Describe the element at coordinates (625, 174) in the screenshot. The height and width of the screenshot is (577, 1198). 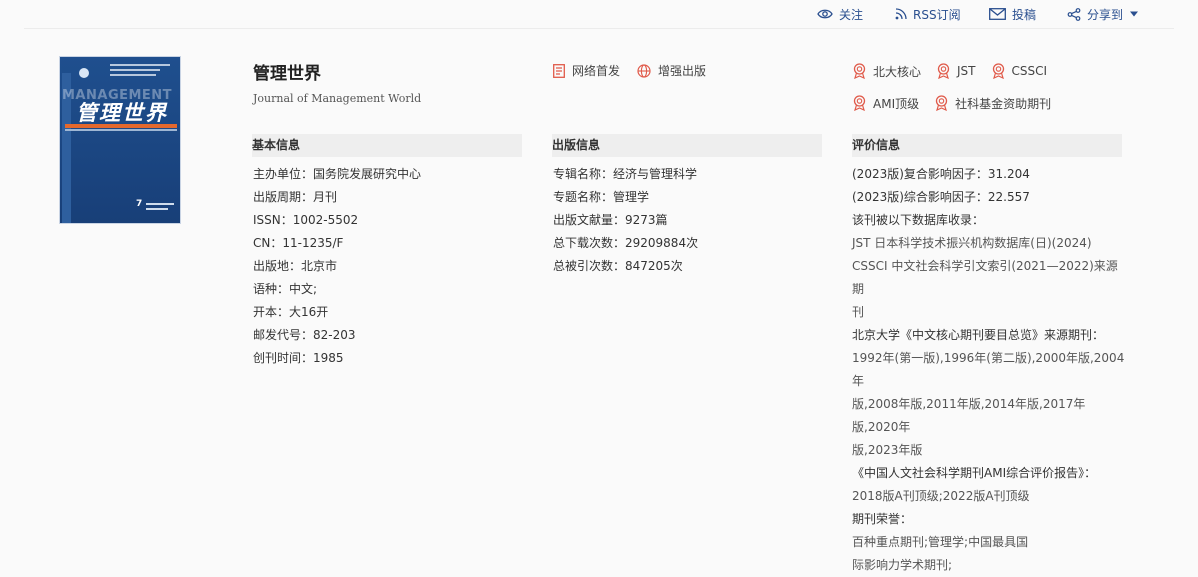
I see `info-row-series: 专辑名称：经济与管理科学` at that location.